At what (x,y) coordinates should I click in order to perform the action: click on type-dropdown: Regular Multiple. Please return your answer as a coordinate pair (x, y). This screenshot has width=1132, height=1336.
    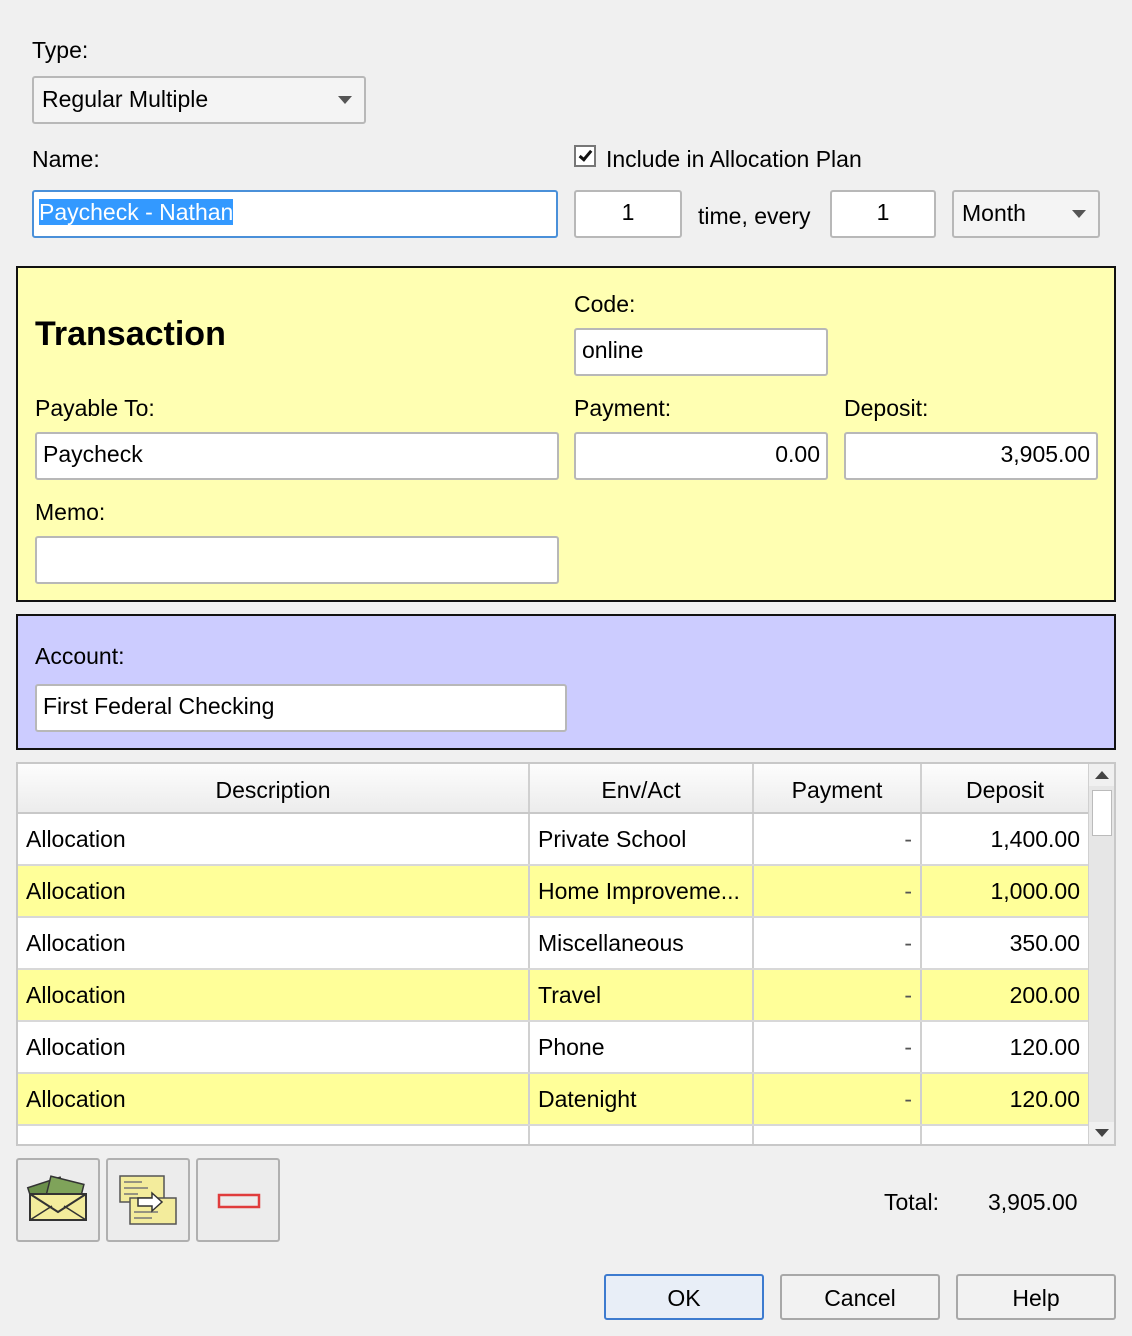
    Looking at the image, I should click on (199, 100).